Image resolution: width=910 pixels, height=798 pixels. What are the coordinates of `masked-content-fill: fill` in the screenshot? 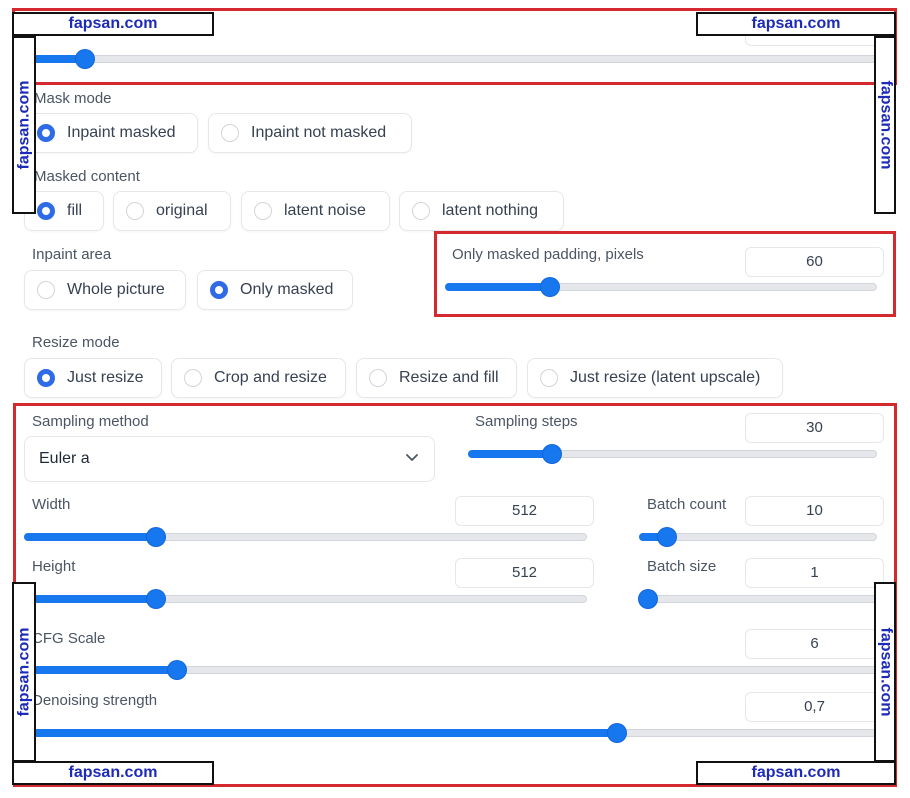 It's located at (64, 211).